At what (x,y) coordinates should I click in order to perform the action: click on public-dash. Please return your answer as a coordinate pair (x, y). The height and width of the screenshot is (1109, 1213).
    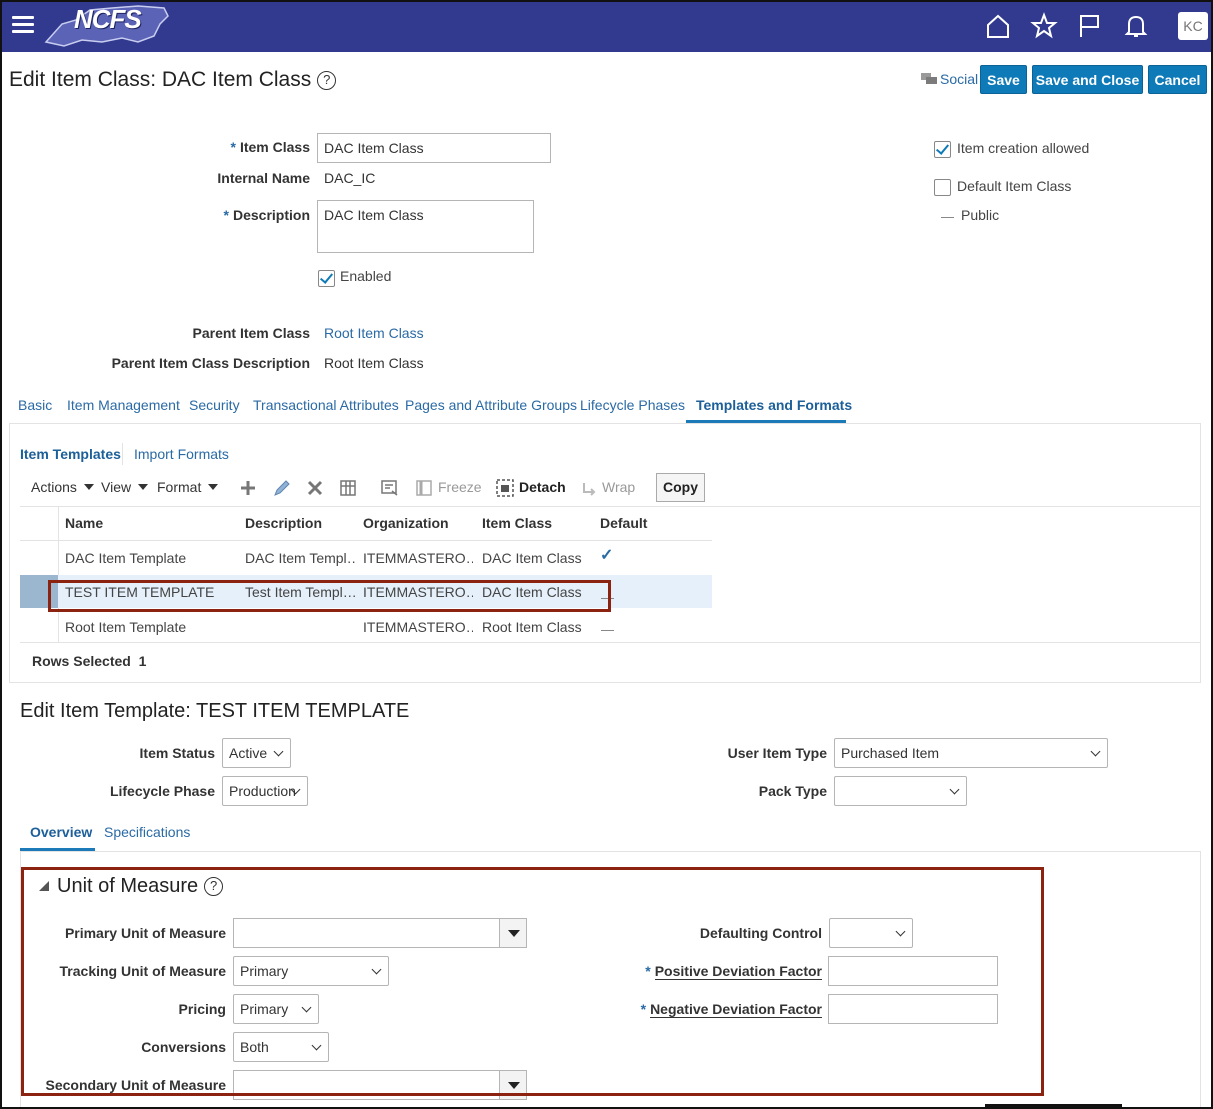
    Looking at the image, I should click on (947, 217).